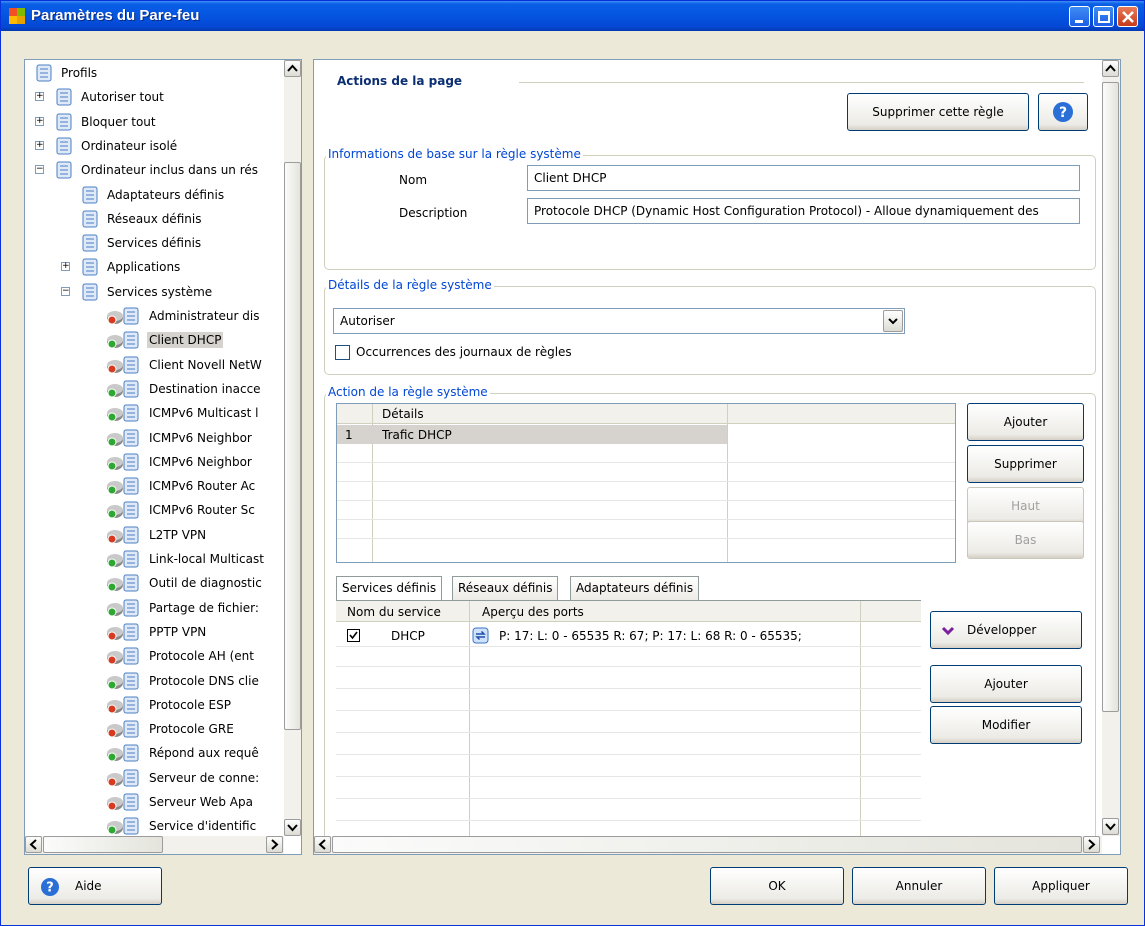 This screenshot has width=1145, height=926. What do you see at coordinates (893, 321) in the screenshot?
I see `dropdown-button` at bounding box center [893, 321].